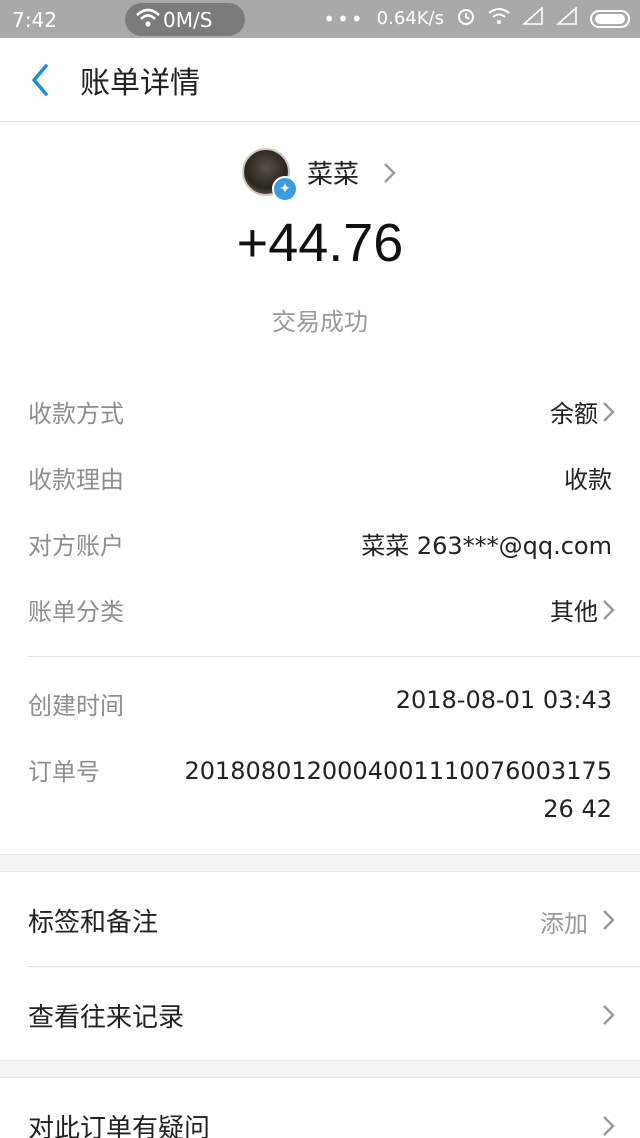  Describe the element at coordinates (285, 189) in the screenshot. I see `verified-badge-icon: ✦` at that location.